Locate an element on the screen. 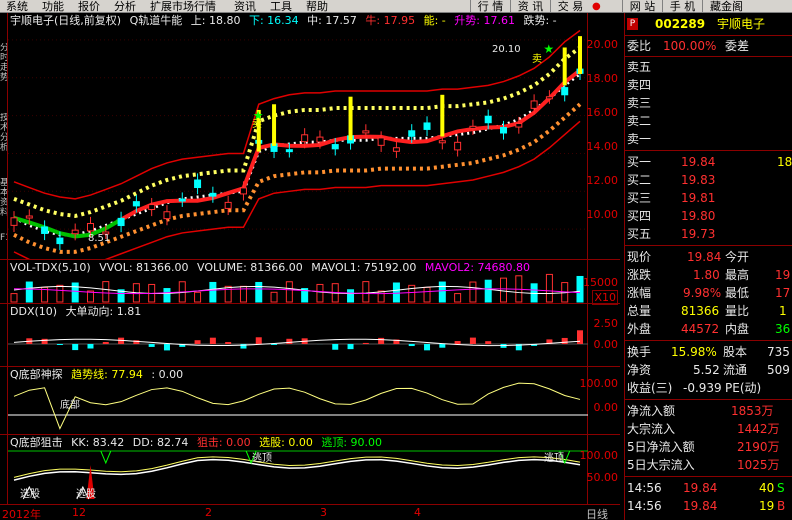  flow-value: 2190万 is located at coordinates (758, 447).